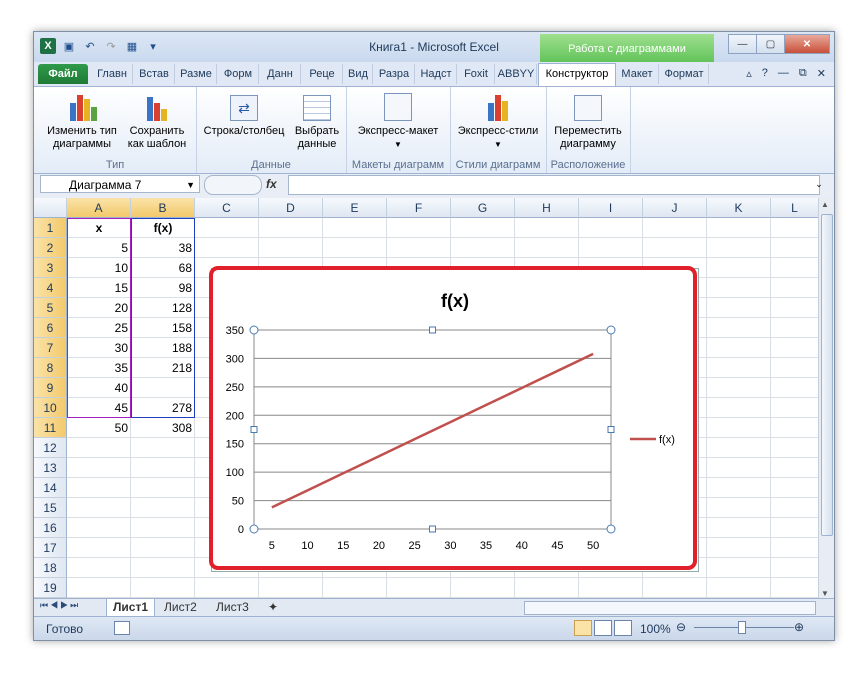 Image resolution: width=866 pixels, height=675 pixels. What do you see at coordinates (163, 288) in the screenshot?
I see `cell-b4: 98` at bounding box center [163, 288].